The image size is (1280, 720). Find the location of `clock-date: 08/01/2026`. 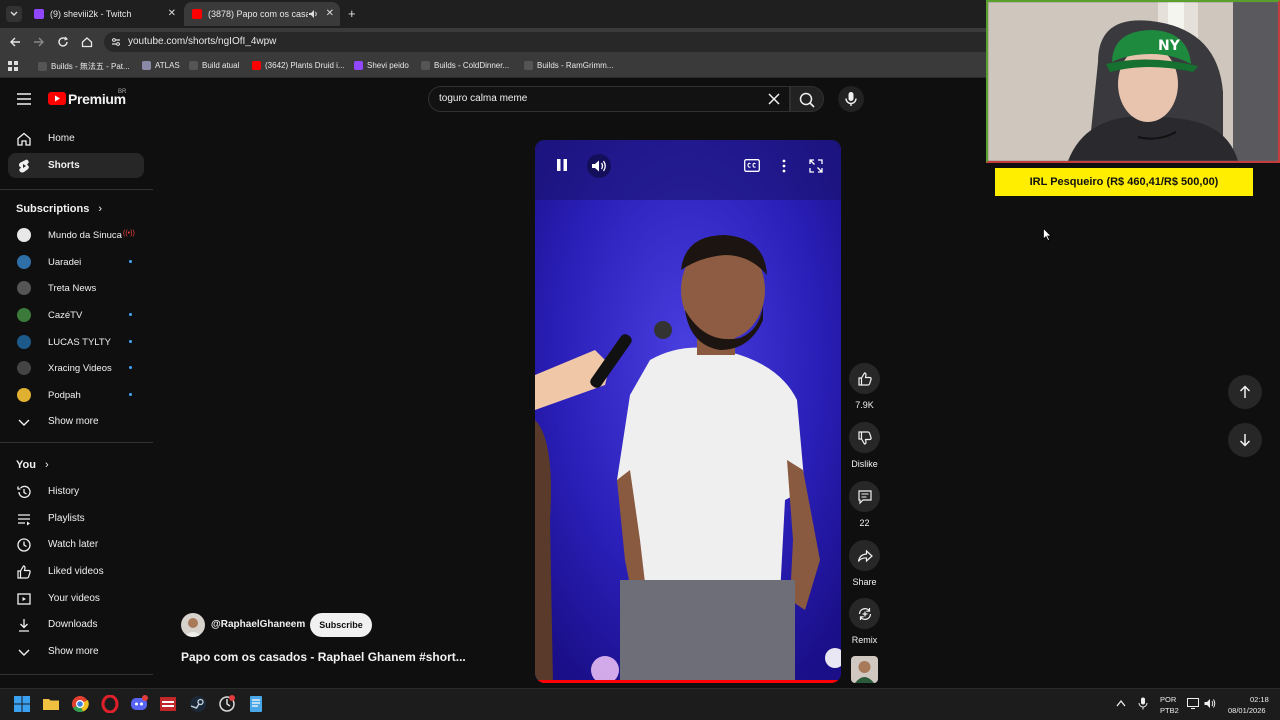

clock-date: 08/01/2026 is located at coordinates (1247, 710).